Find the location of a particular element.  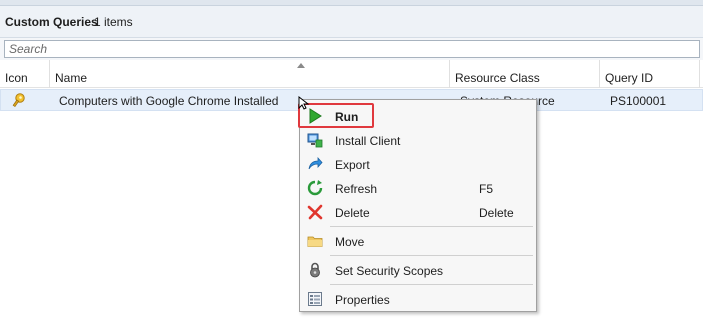

mouse-cursor-icon is located at coordinates (304, 103).